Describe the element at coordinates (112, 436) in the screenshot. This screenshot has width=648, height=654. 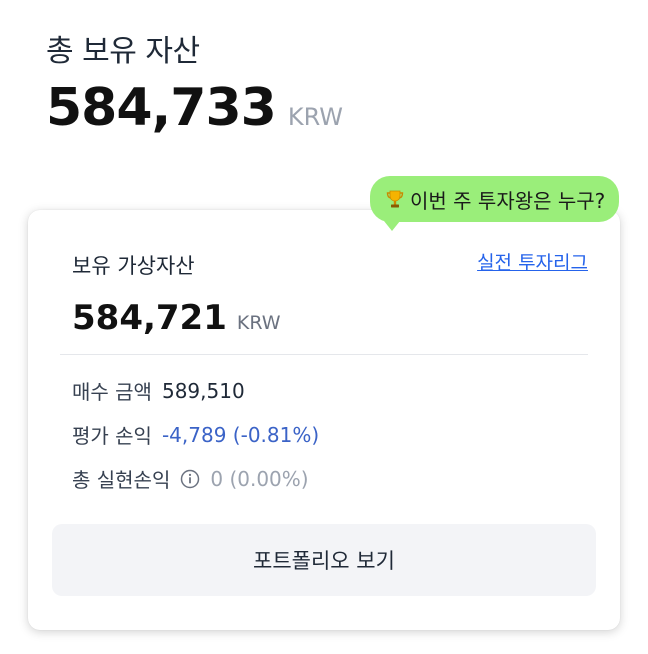
I see `valuation-pnl-label: 평가 손익` at that location.